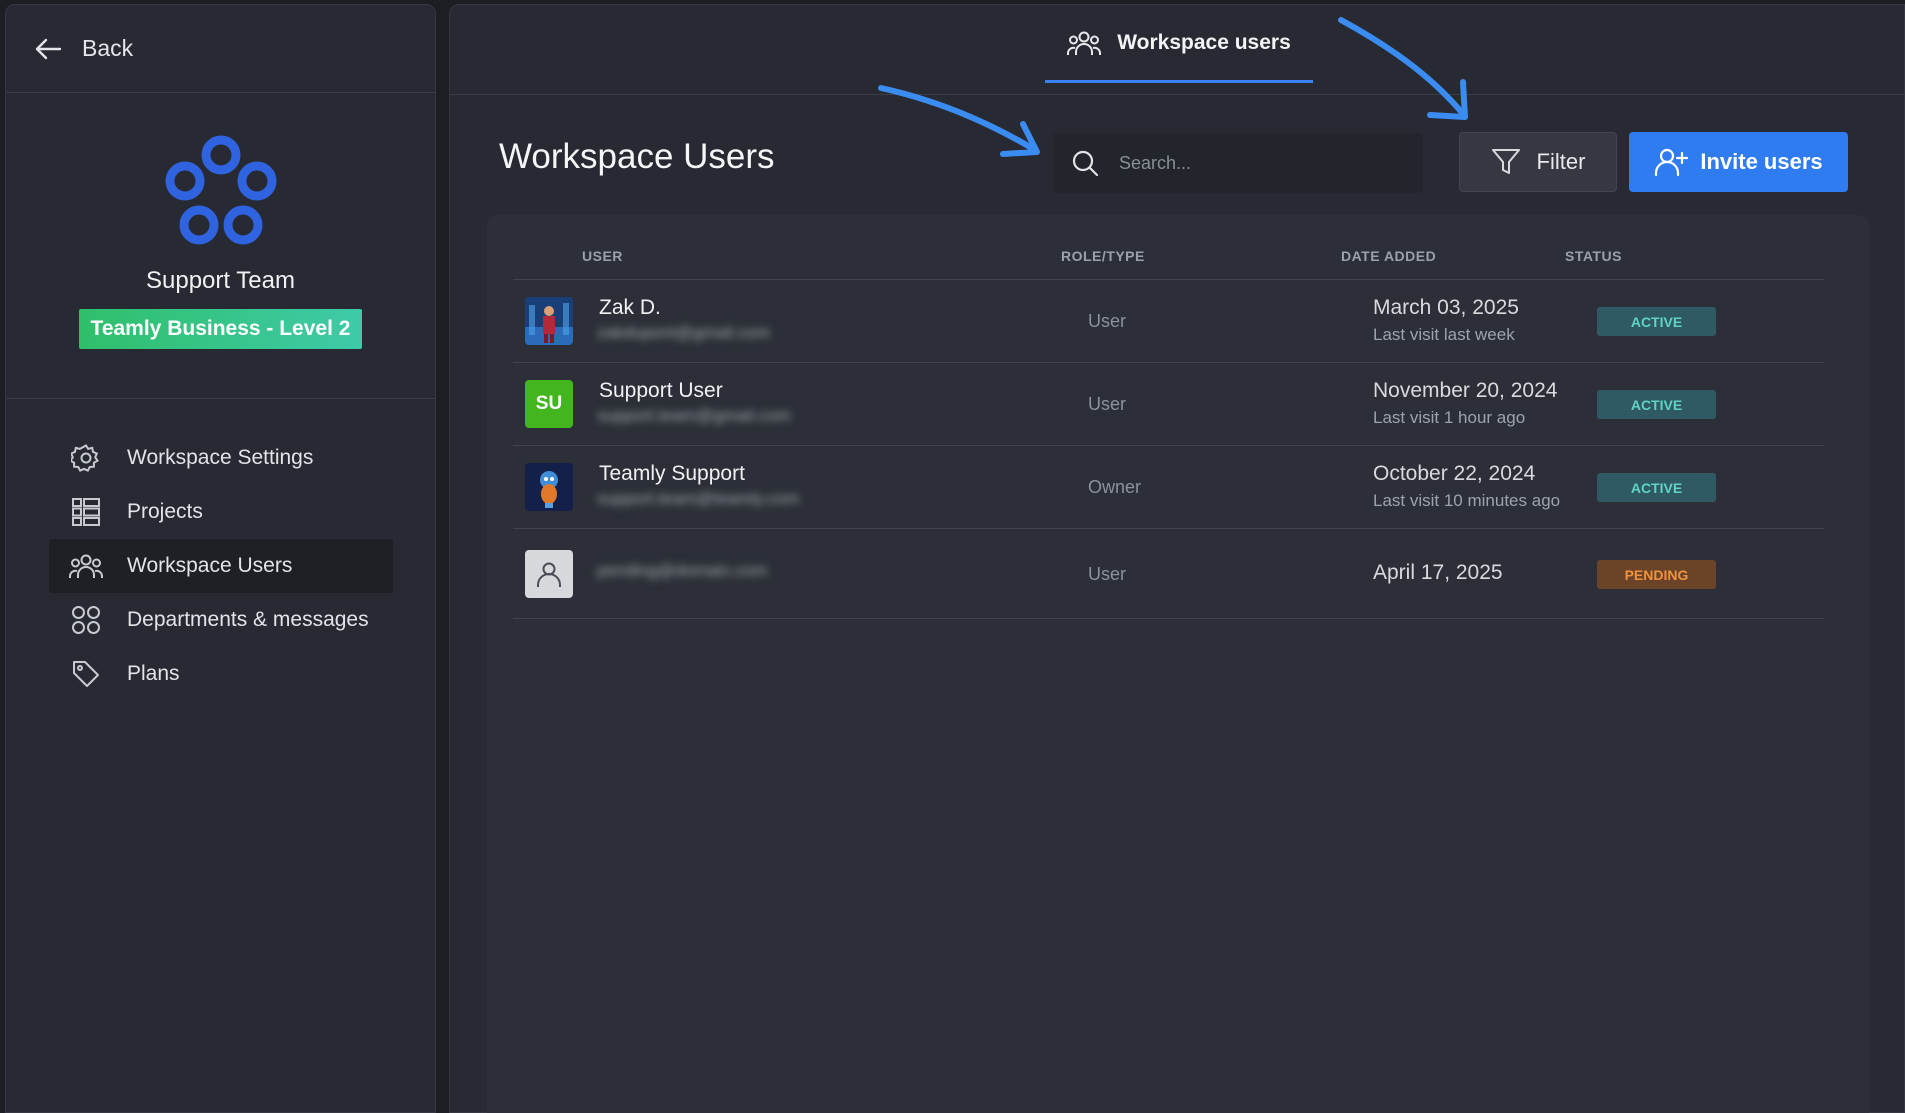 This screenshot has height=1113, width=1905. What do you see at coordinates (220, 329) in the screenshot?
I see `plan-badge: Teamly Business - Level 2` at bounding box center [220, 329].